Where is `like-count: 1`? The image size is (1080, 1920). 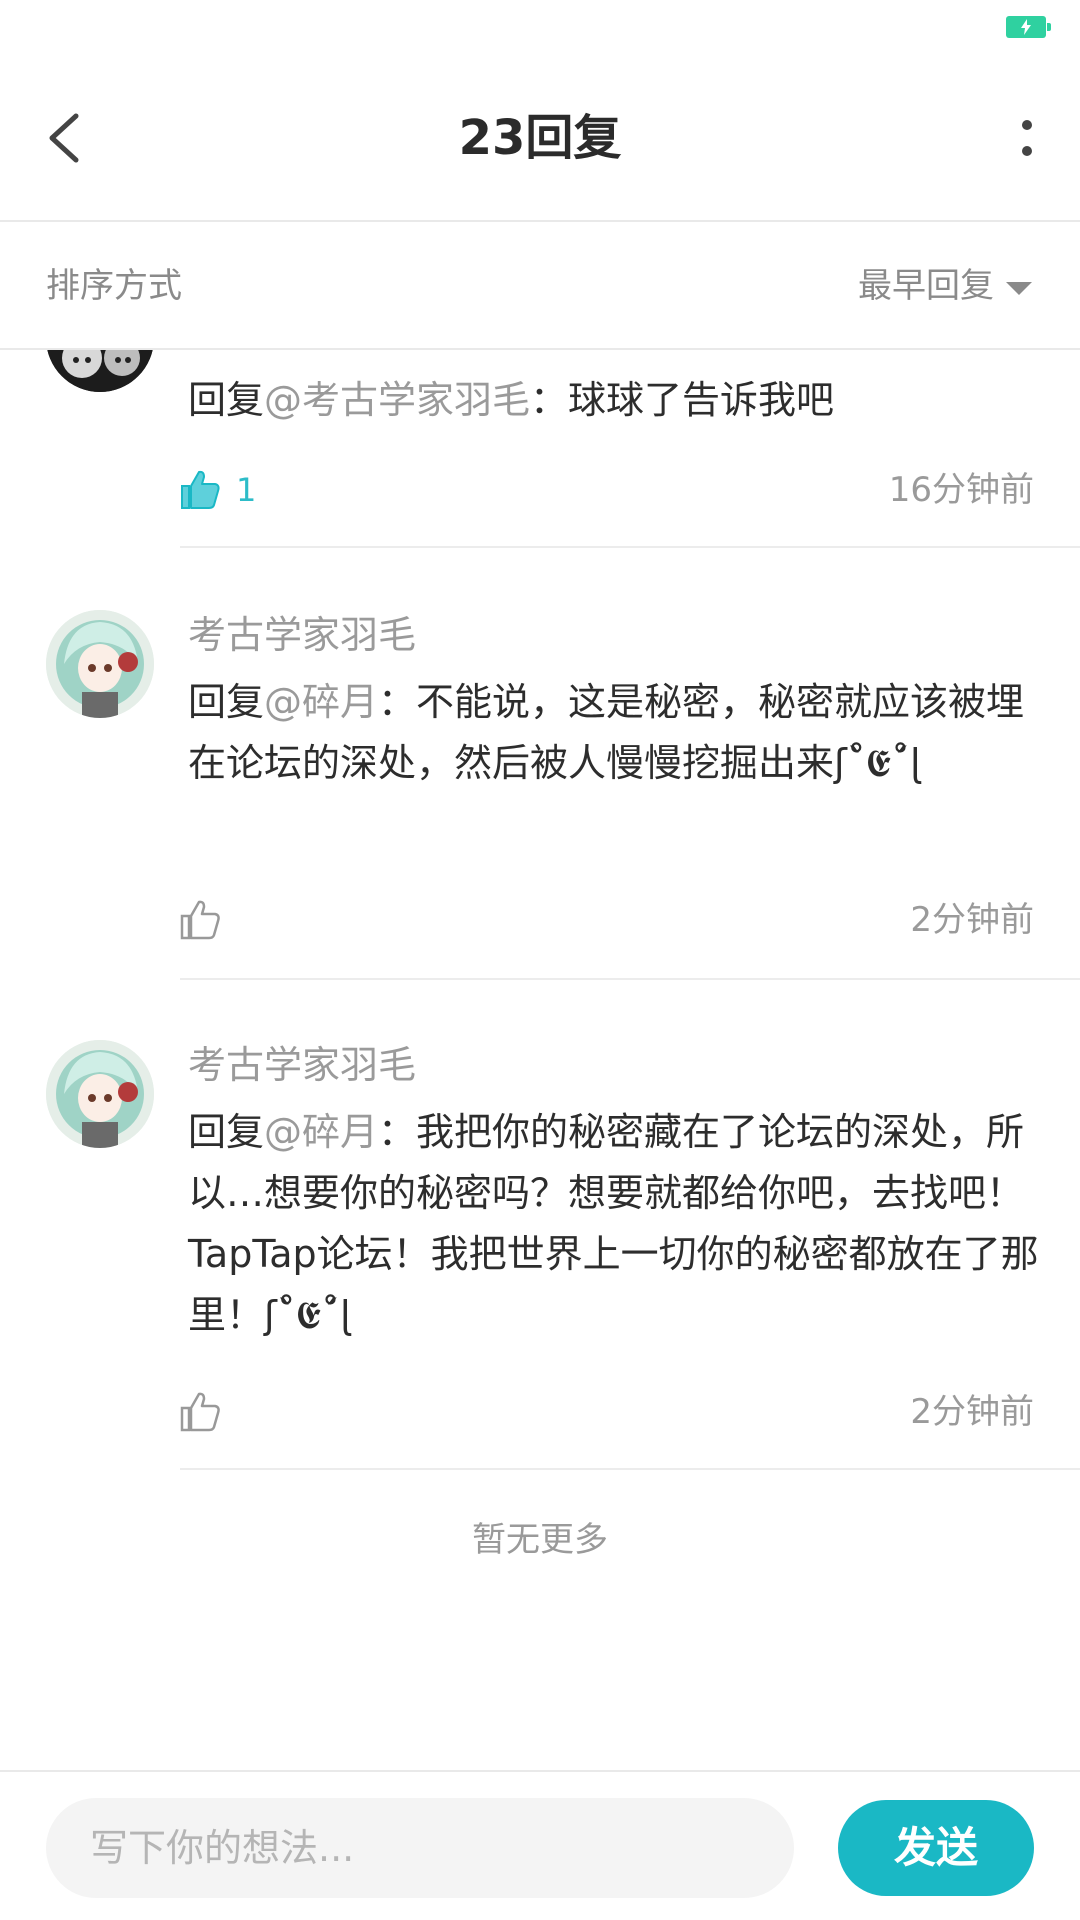
like-count: 1 is located at coordinates (246, 490).